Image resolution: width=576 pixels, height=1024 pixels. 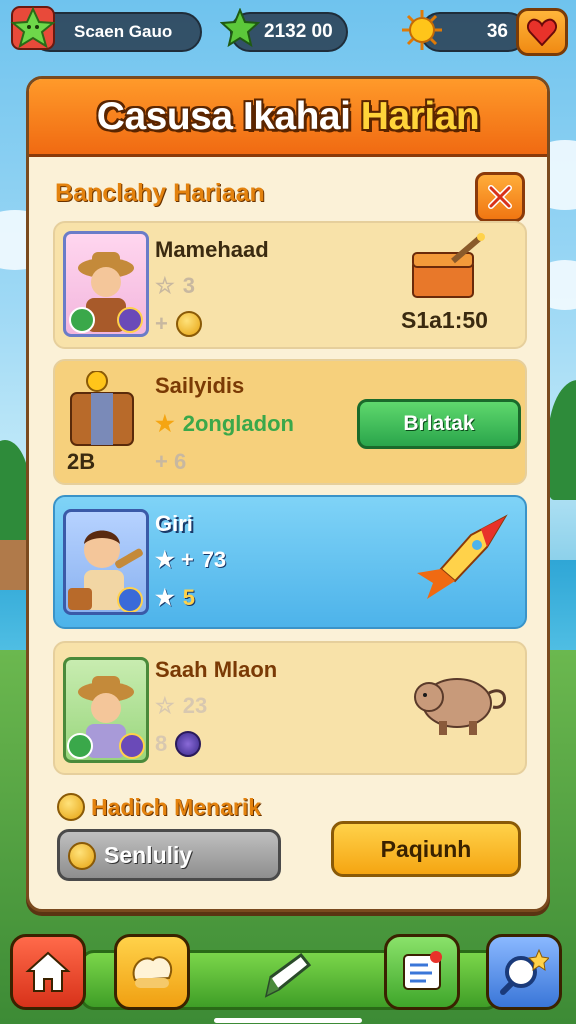 I want to click on task-bonus-value: + 6, so click(x=171, y=461).